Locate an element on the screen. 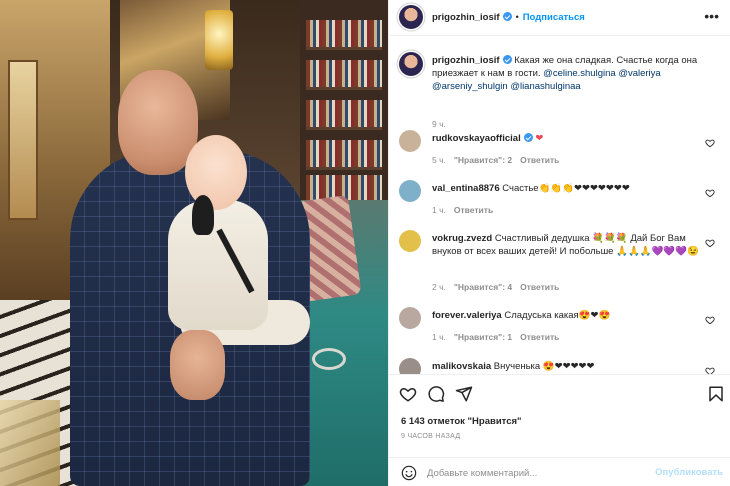 This screenshot has width=730, height=486. comment-body: ❤ is located at coordinates (539, 138).